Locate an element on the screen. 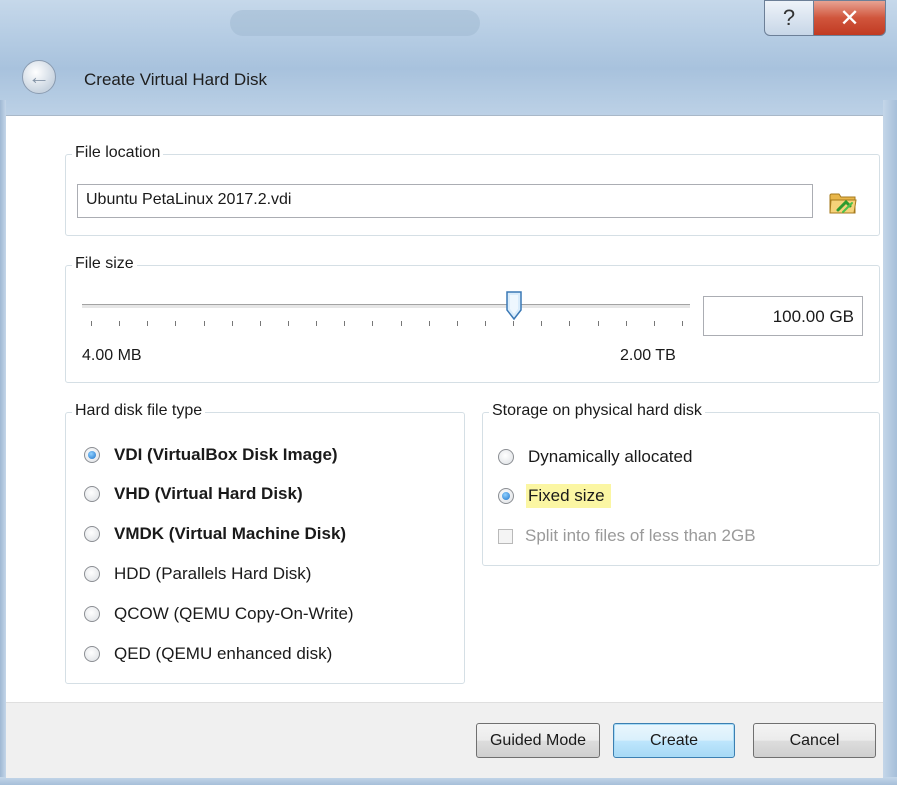  radio-qed: QED (QEMU enhanced disk) is located at coordinates (208, 654).